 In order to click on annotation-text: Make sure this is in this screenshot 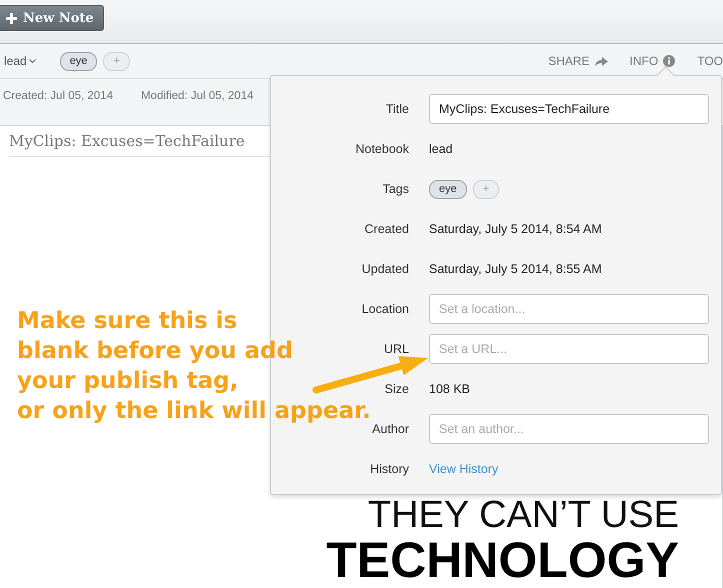, I will do `click(127, 321)`.